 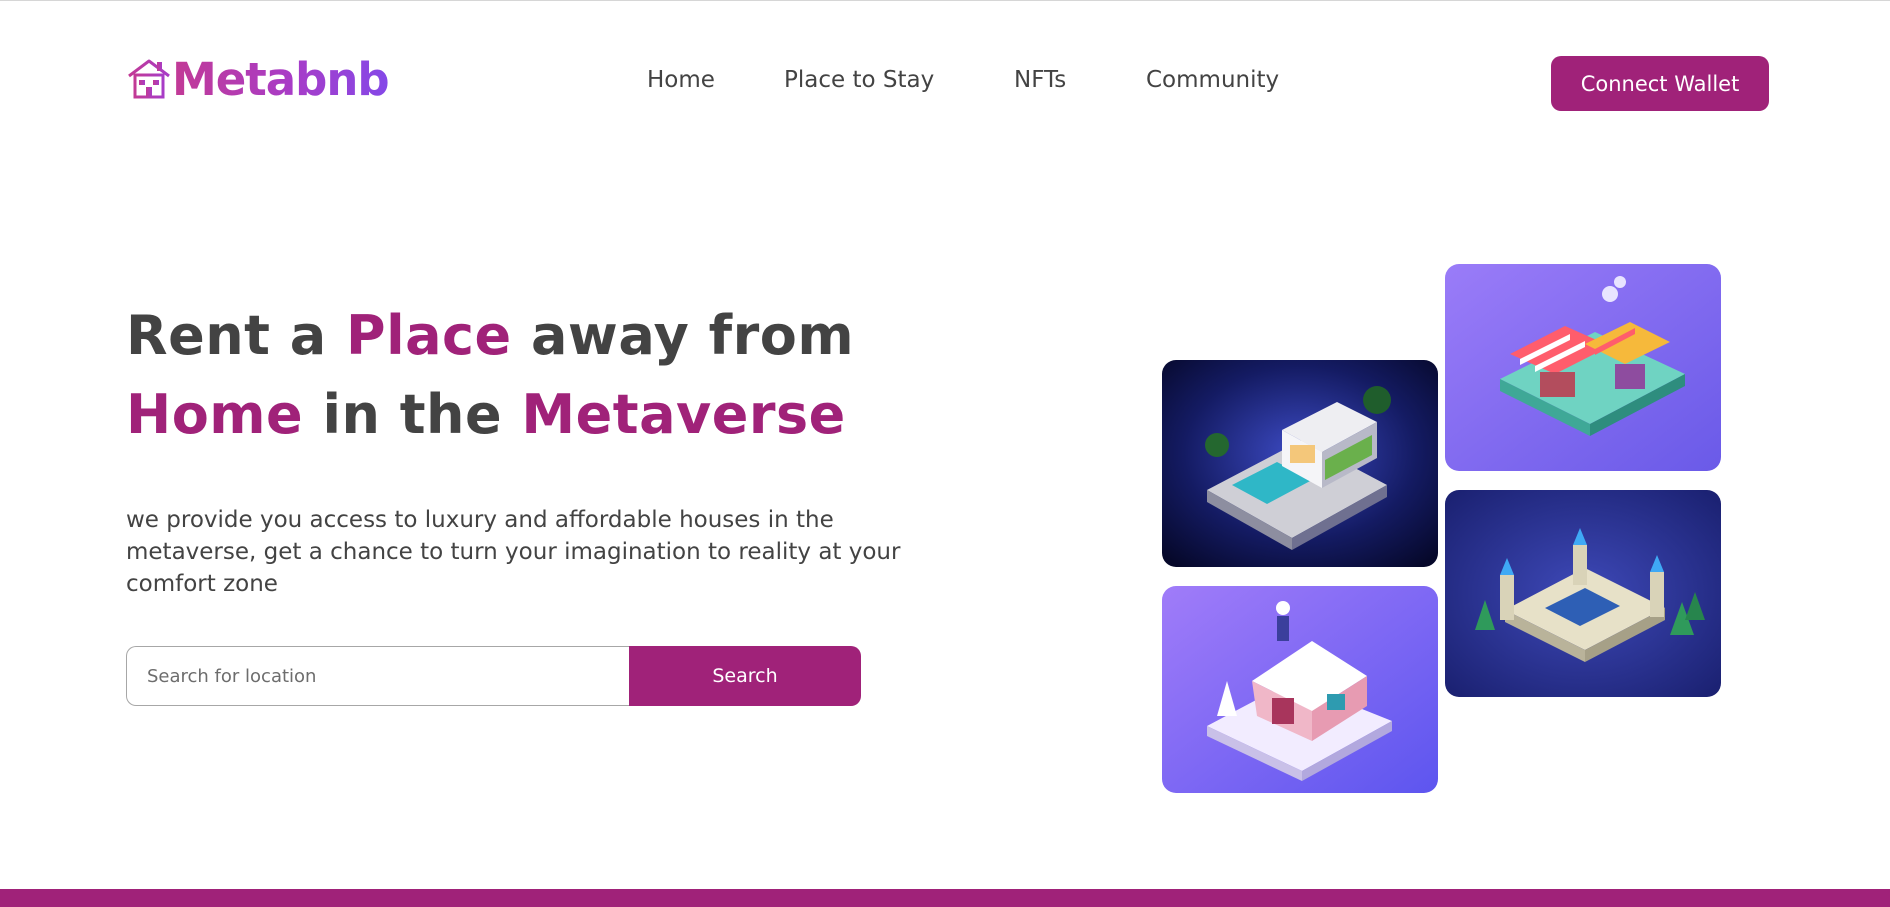 I want to click on headline-line-1: Rent a Place away from, so click(x=490, y=335).